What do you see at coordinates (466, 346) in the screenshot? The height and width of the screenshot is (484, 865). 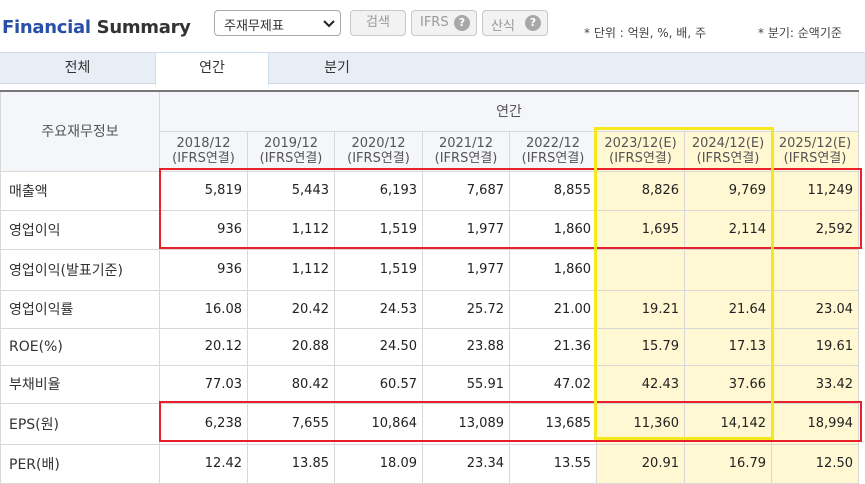 I see `value-cell: 23.88` at bounding box center [466, 346].